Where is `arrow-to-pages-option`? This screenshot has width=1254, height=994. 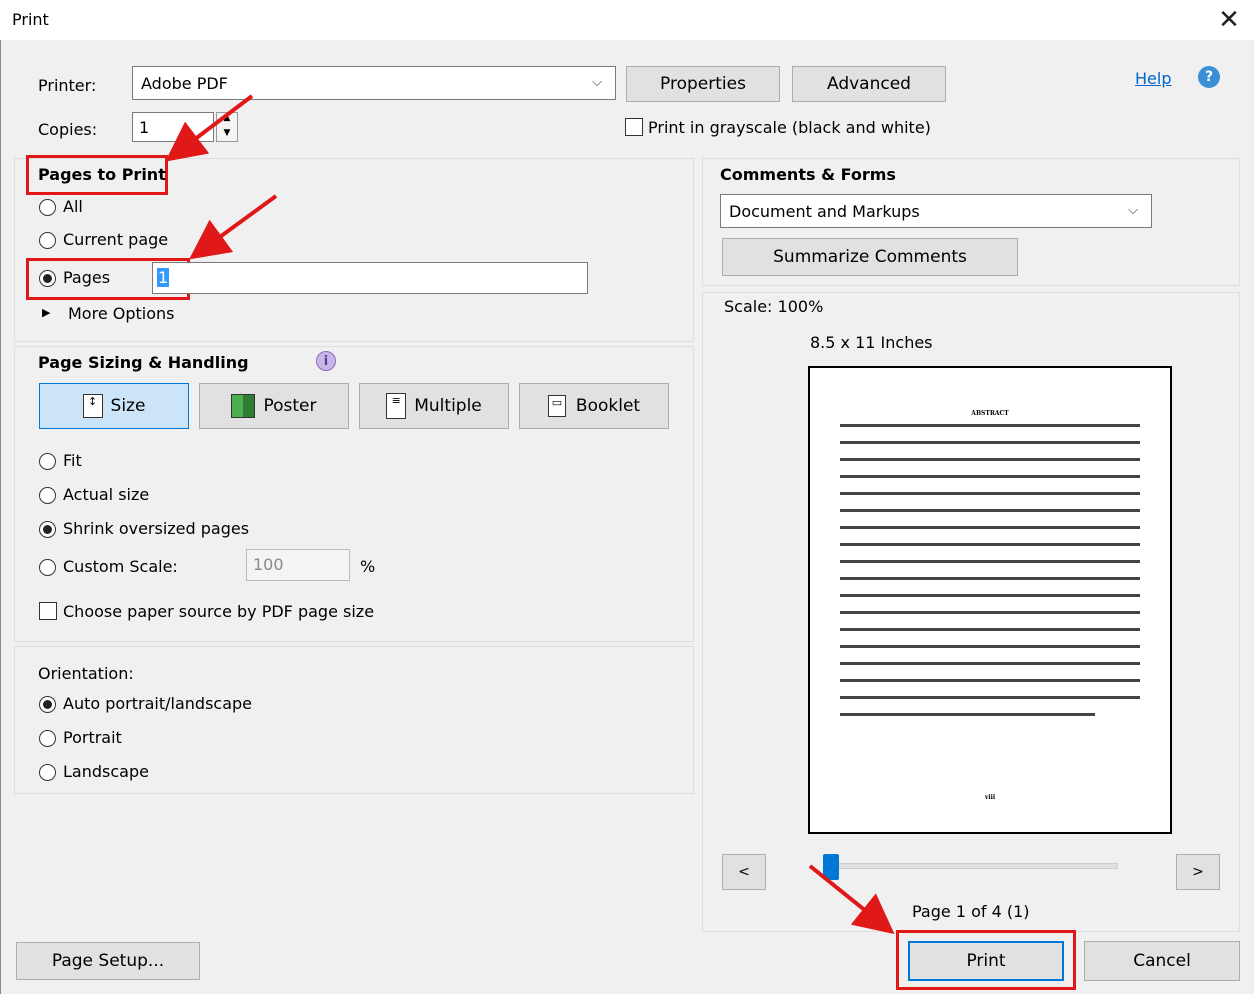 arrow-to-pages-option is located at coordinates (233, 227).